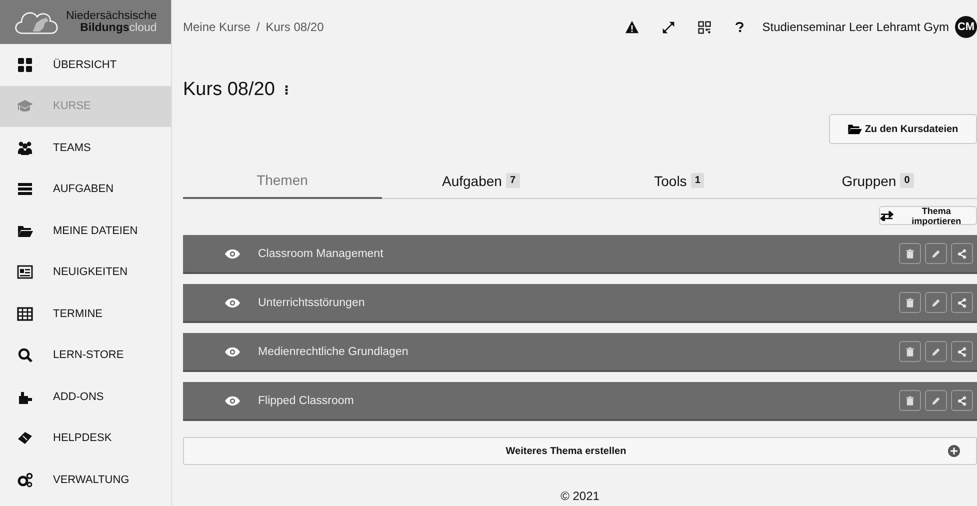  Describe the element at coordinates (697, 180) in the screenshot. I see `count-badge: 1` at that location.